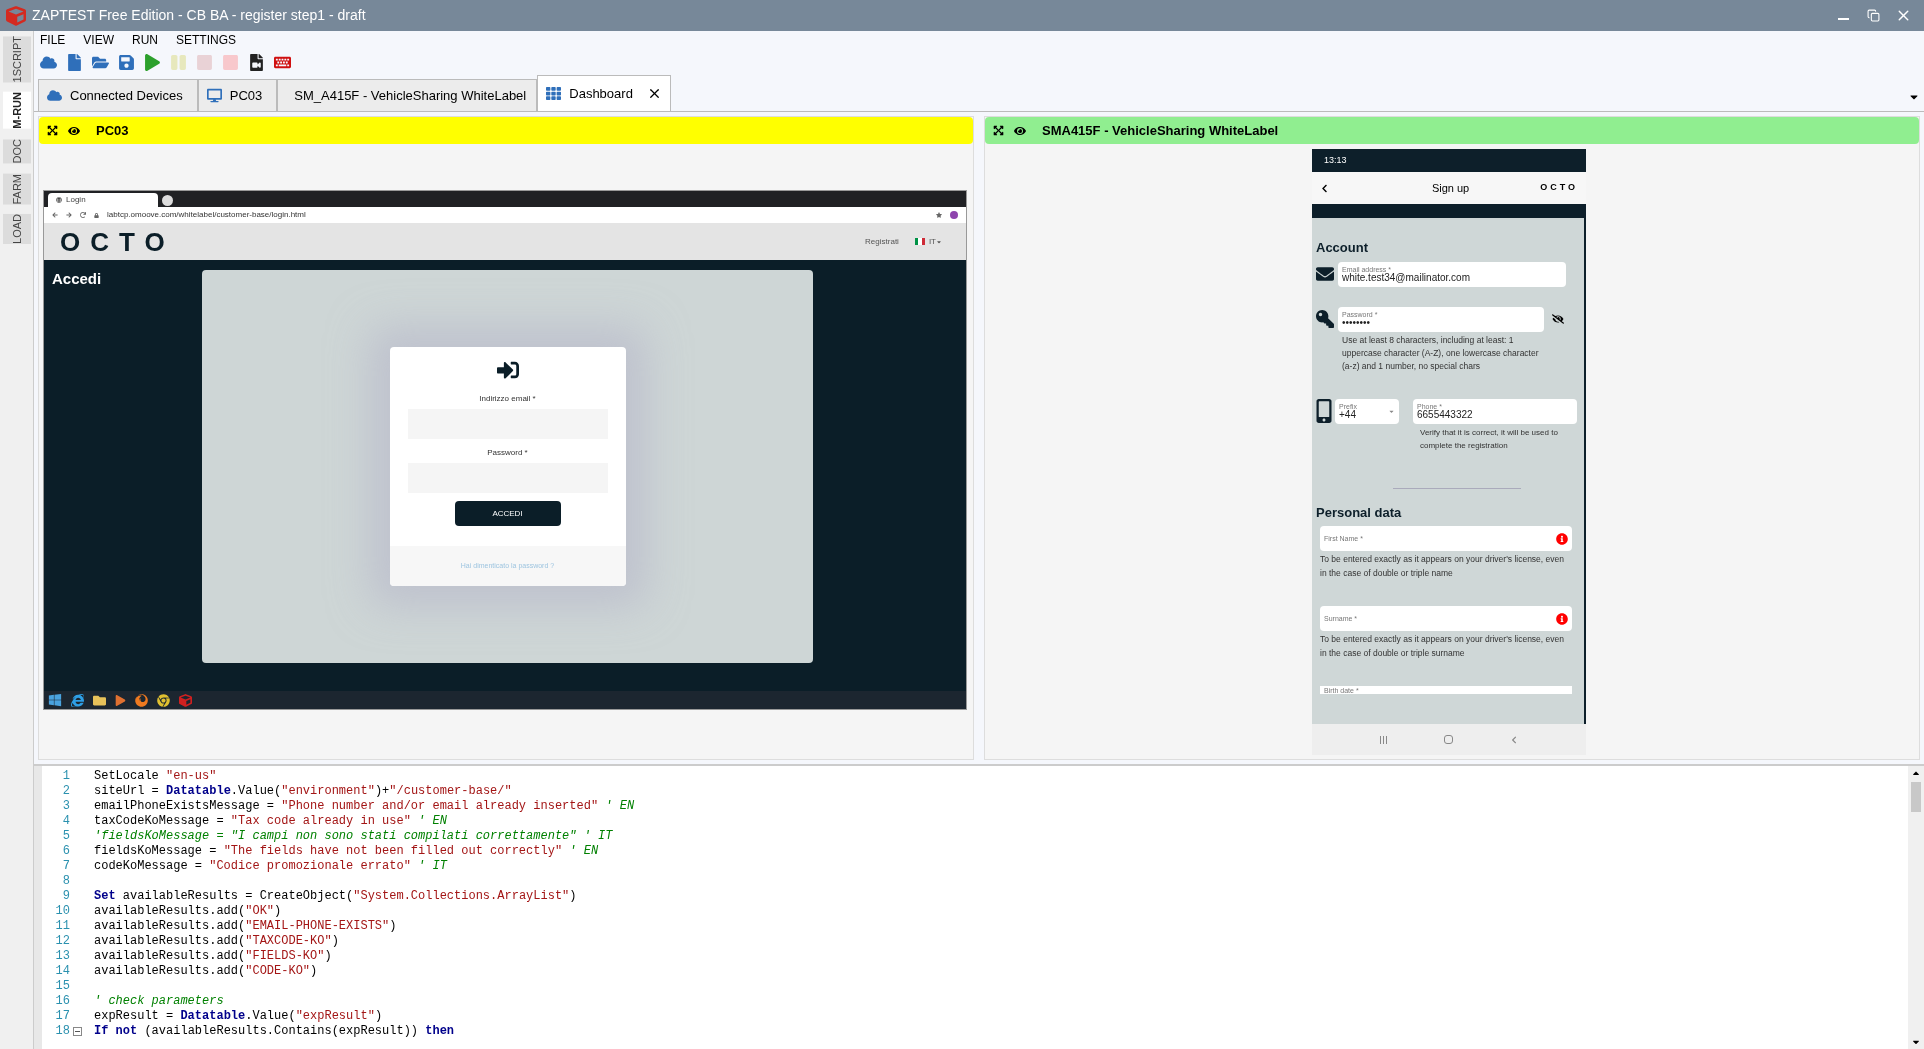  Describe the element at coordinates (216, 941) in the screenshot. I see `code-line: availableResults.add("TAXCODE-KO")` at that location.